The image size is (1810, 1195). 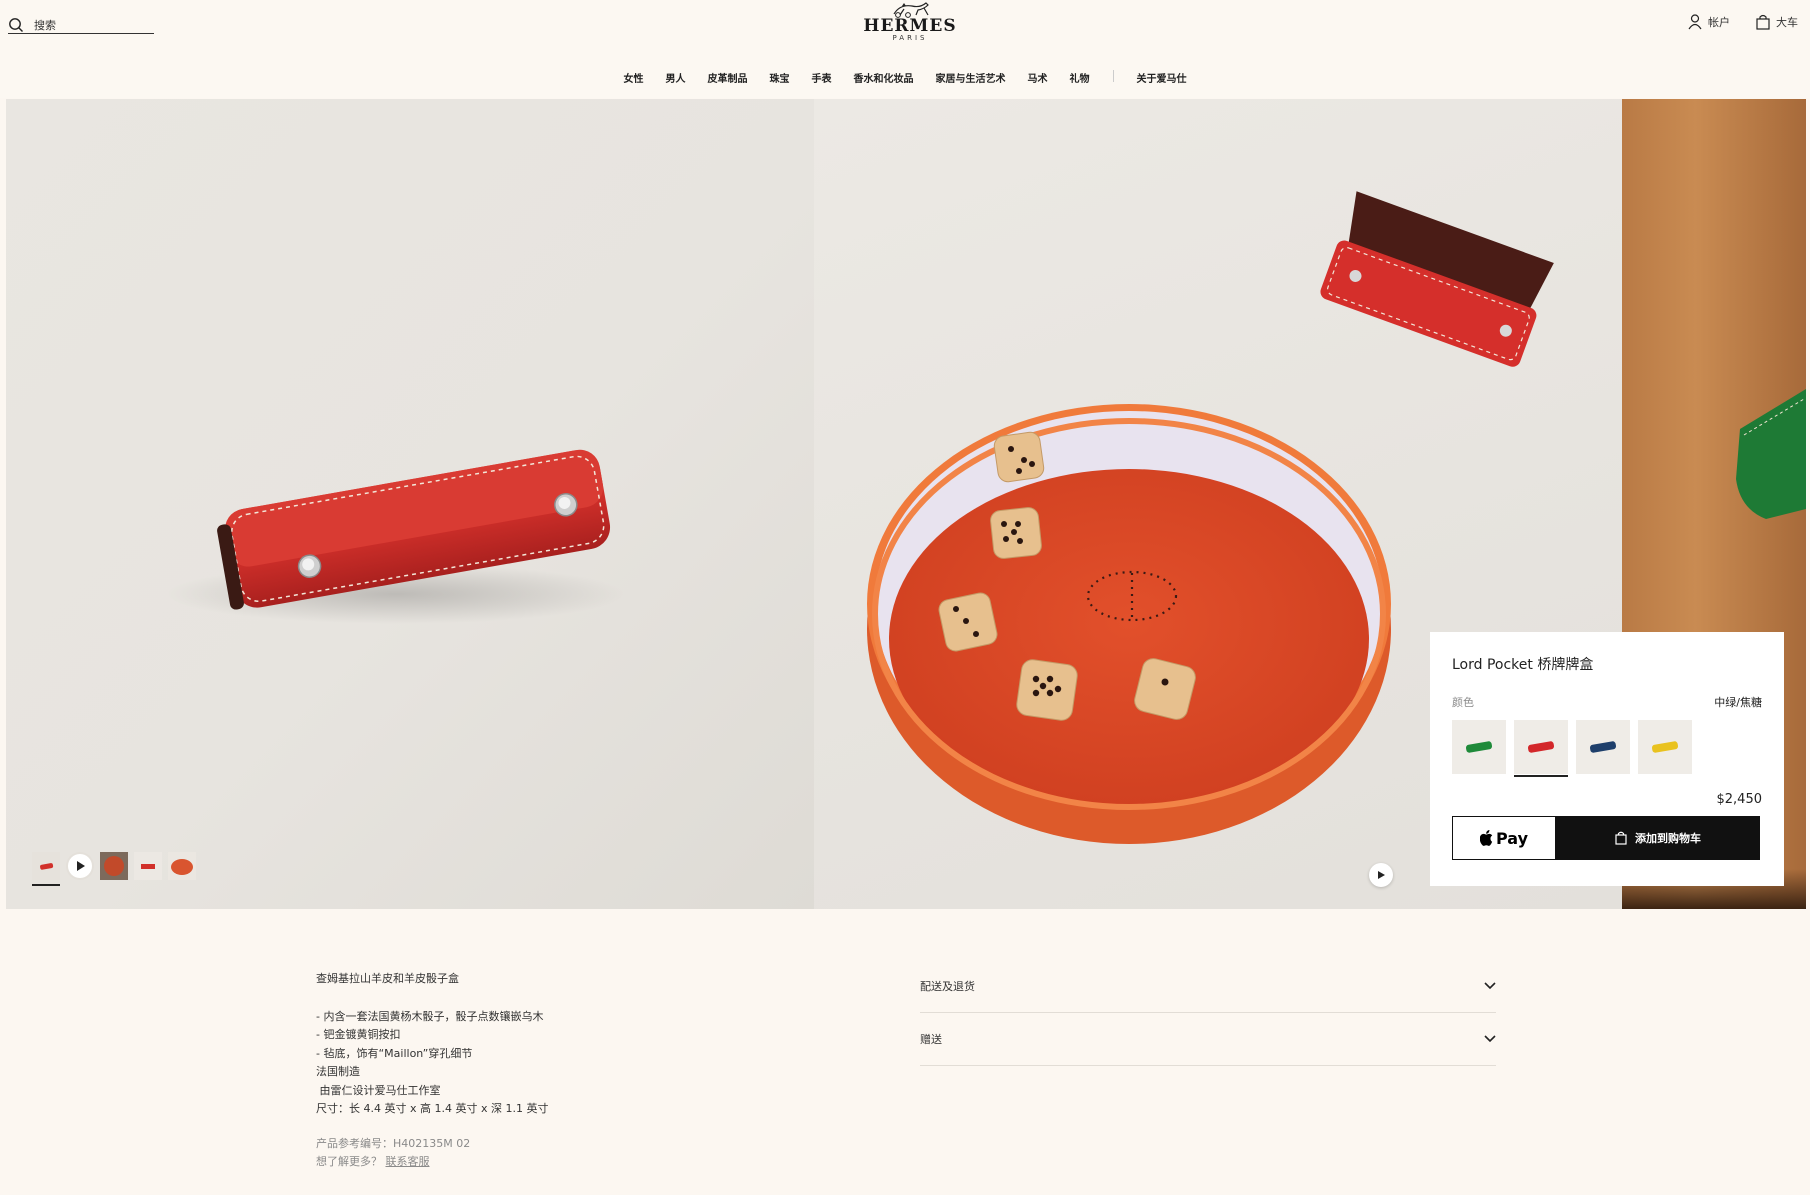 I want to click on apple-pay-button: Pay, so click(x=1504, y=838).